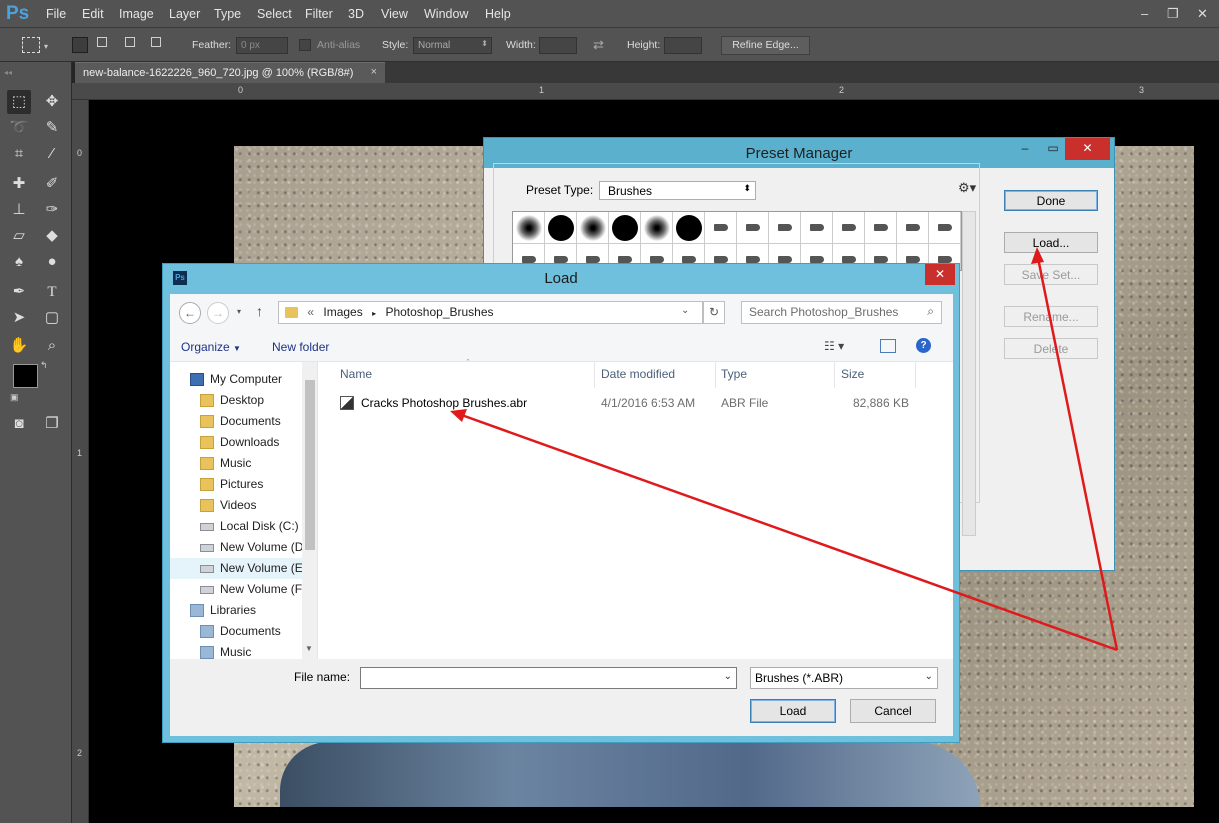  I want to click on brush-tool-icon: ✐, so click(52, 184).